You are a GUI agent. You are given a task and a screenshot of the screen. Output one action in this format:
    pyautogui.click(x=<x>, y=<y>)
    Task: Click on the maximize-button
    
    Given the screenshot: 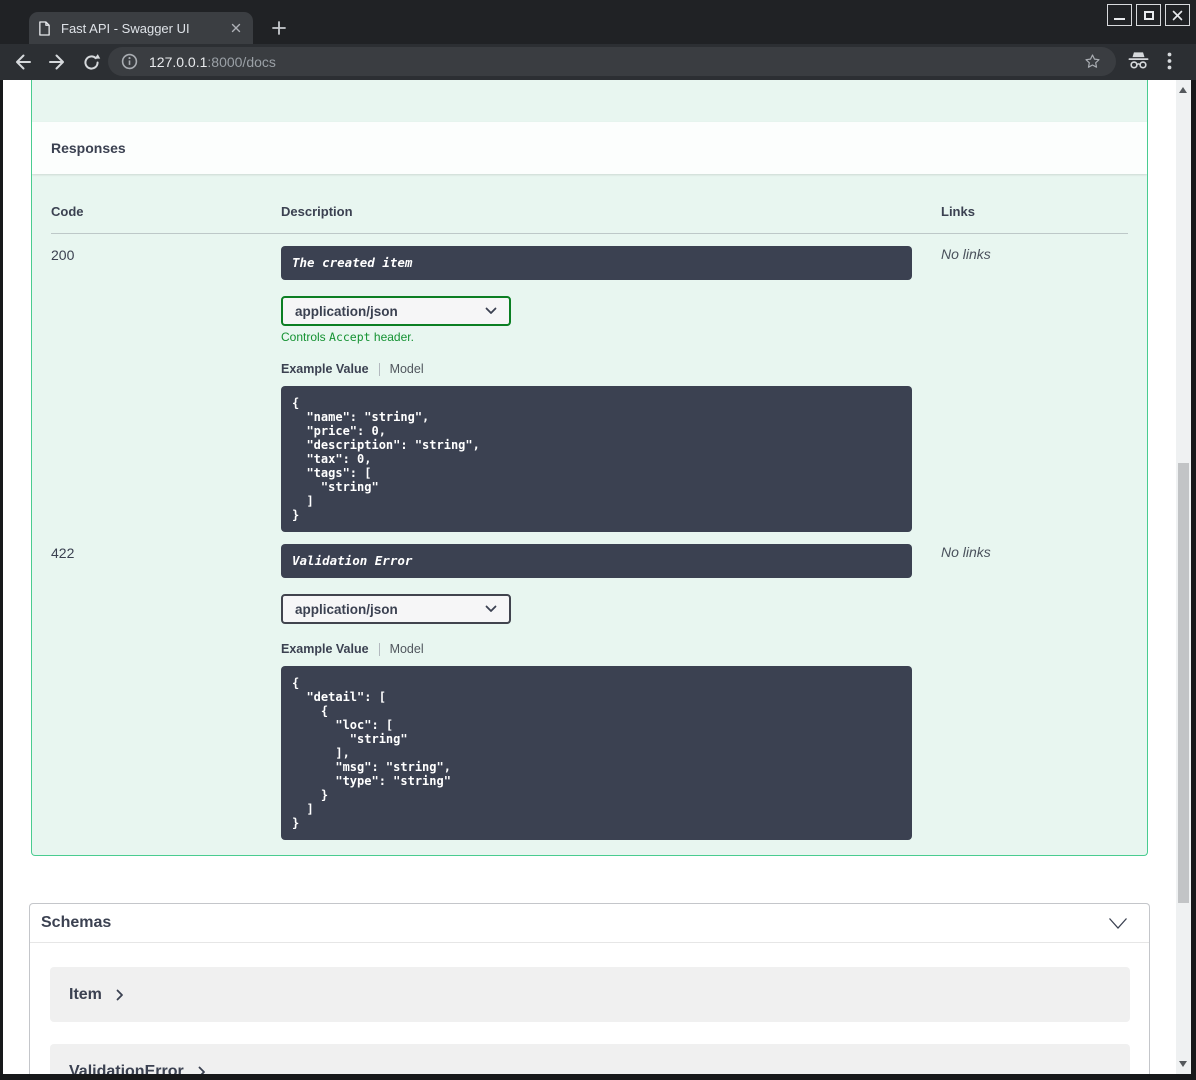 What is the action you would take?
    pyautogui.click(x=1148, y=15)
    